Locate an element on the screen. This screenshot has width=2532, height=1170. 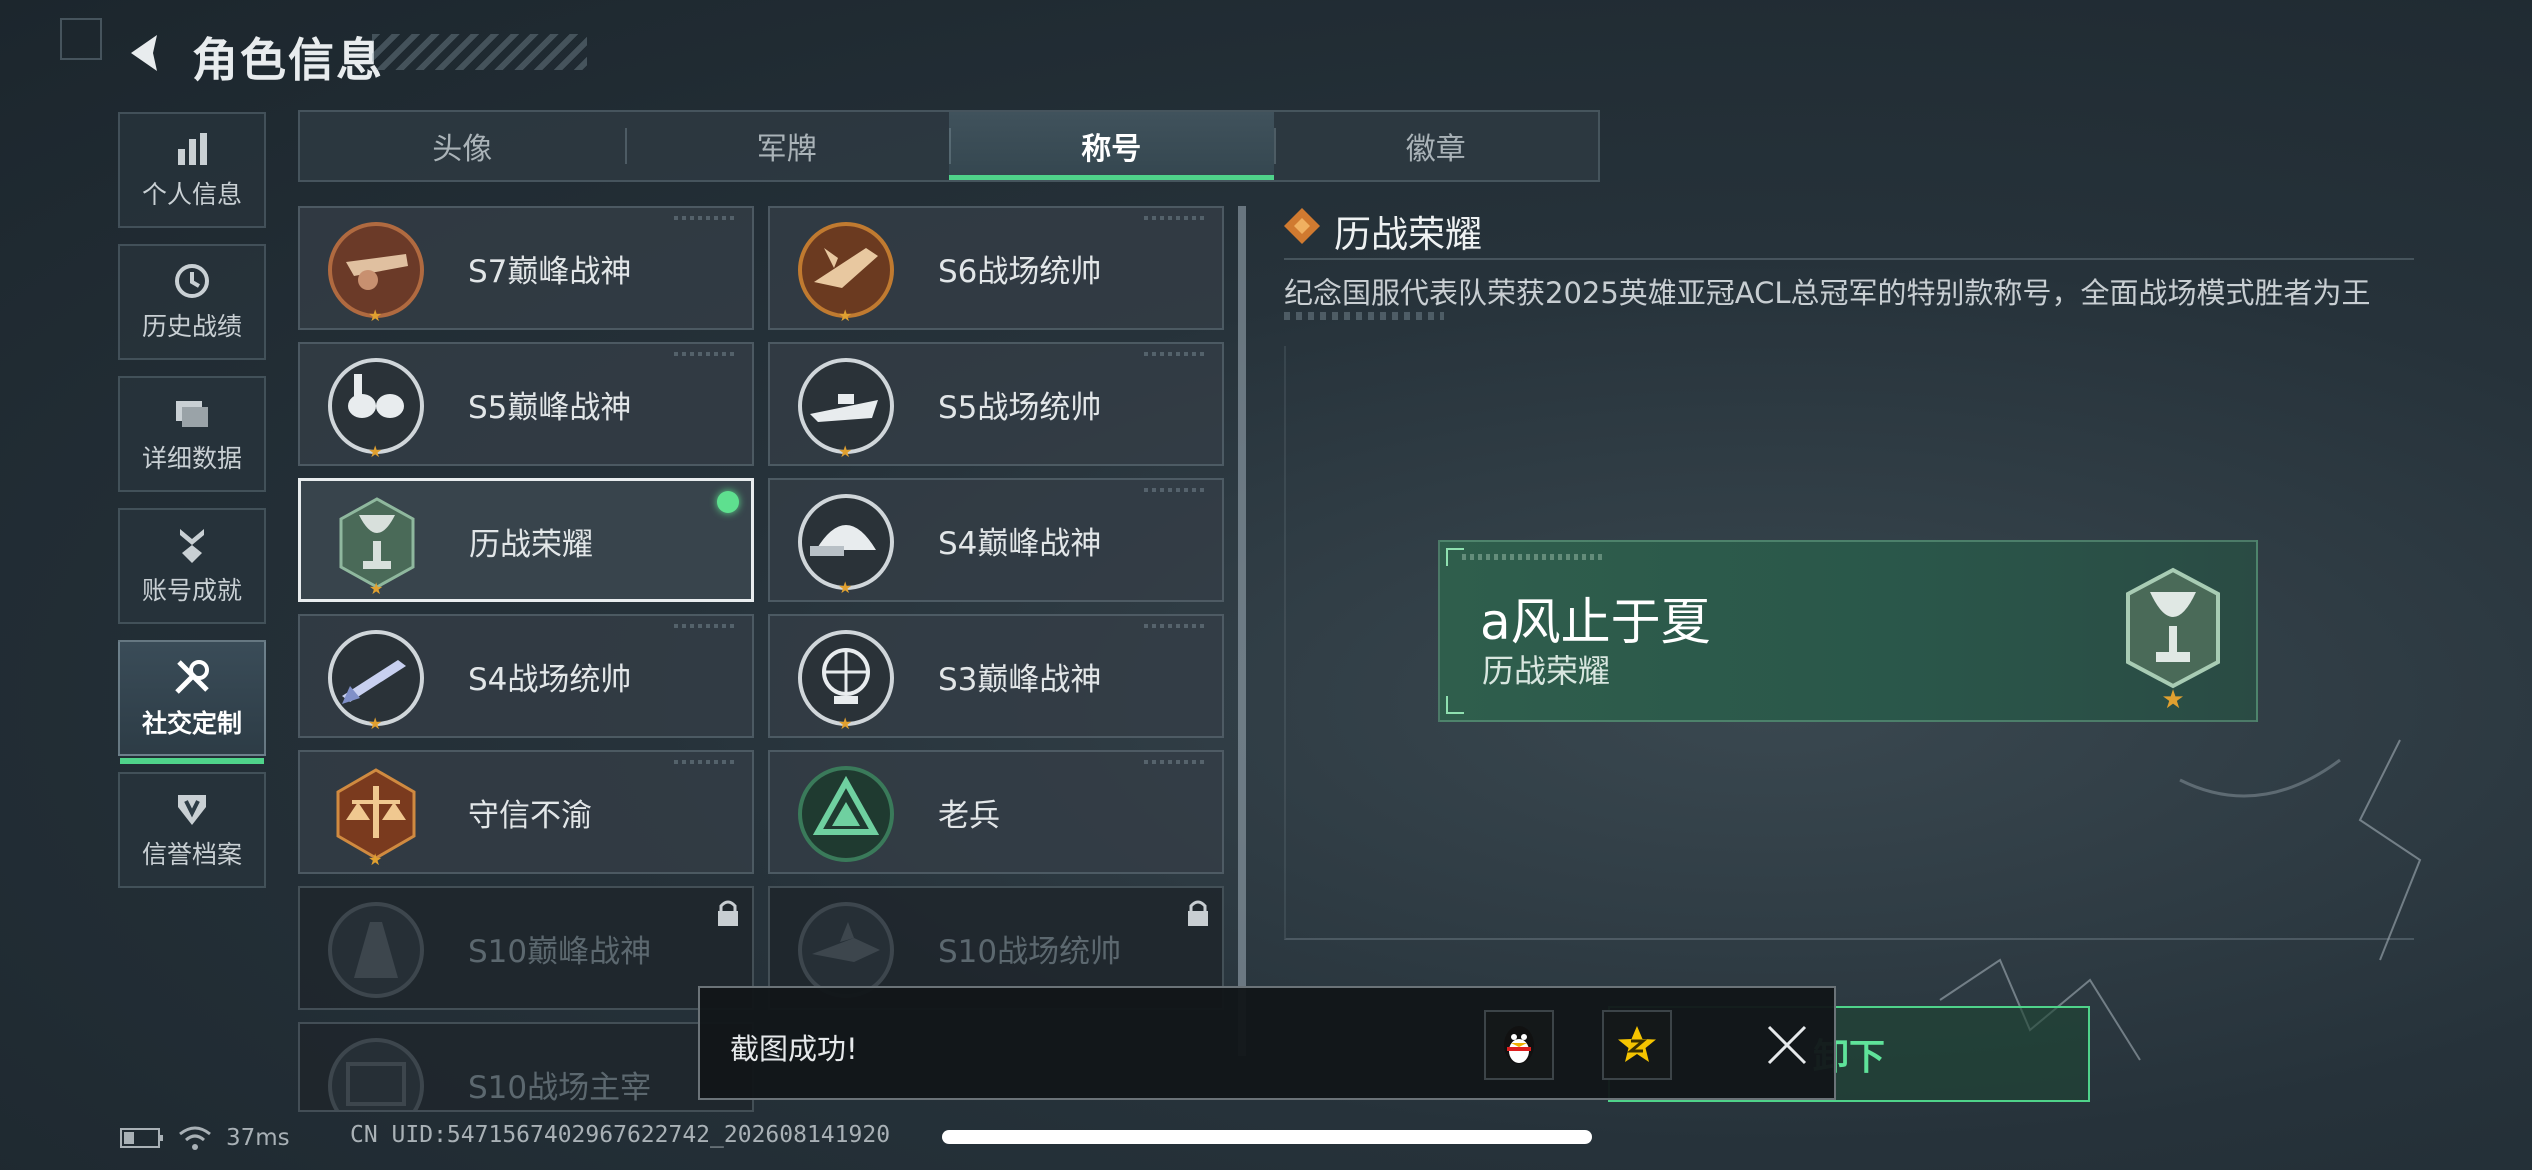
title-card-selected: ★ 历战荣耀 is located at coordinates (526, 540).